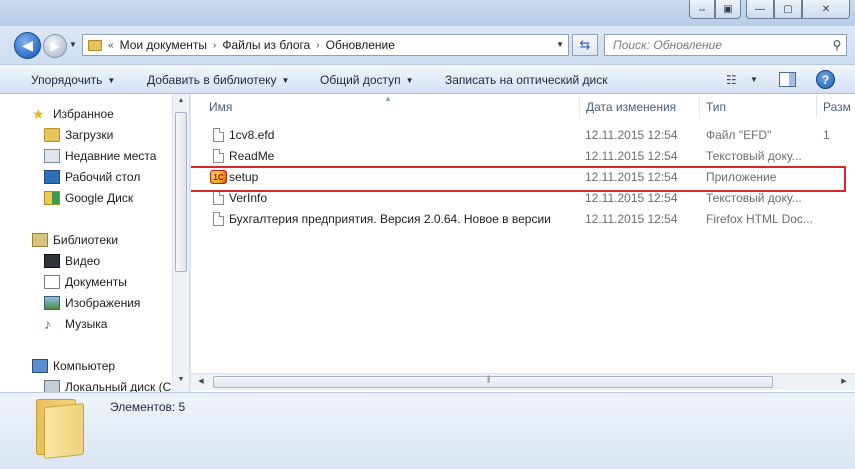 This screenshot has width=855, height=469. Describe the element at coordinates (73, 44) in the screenshot. I see `recent-pages-dropdown: ▼` at that location.